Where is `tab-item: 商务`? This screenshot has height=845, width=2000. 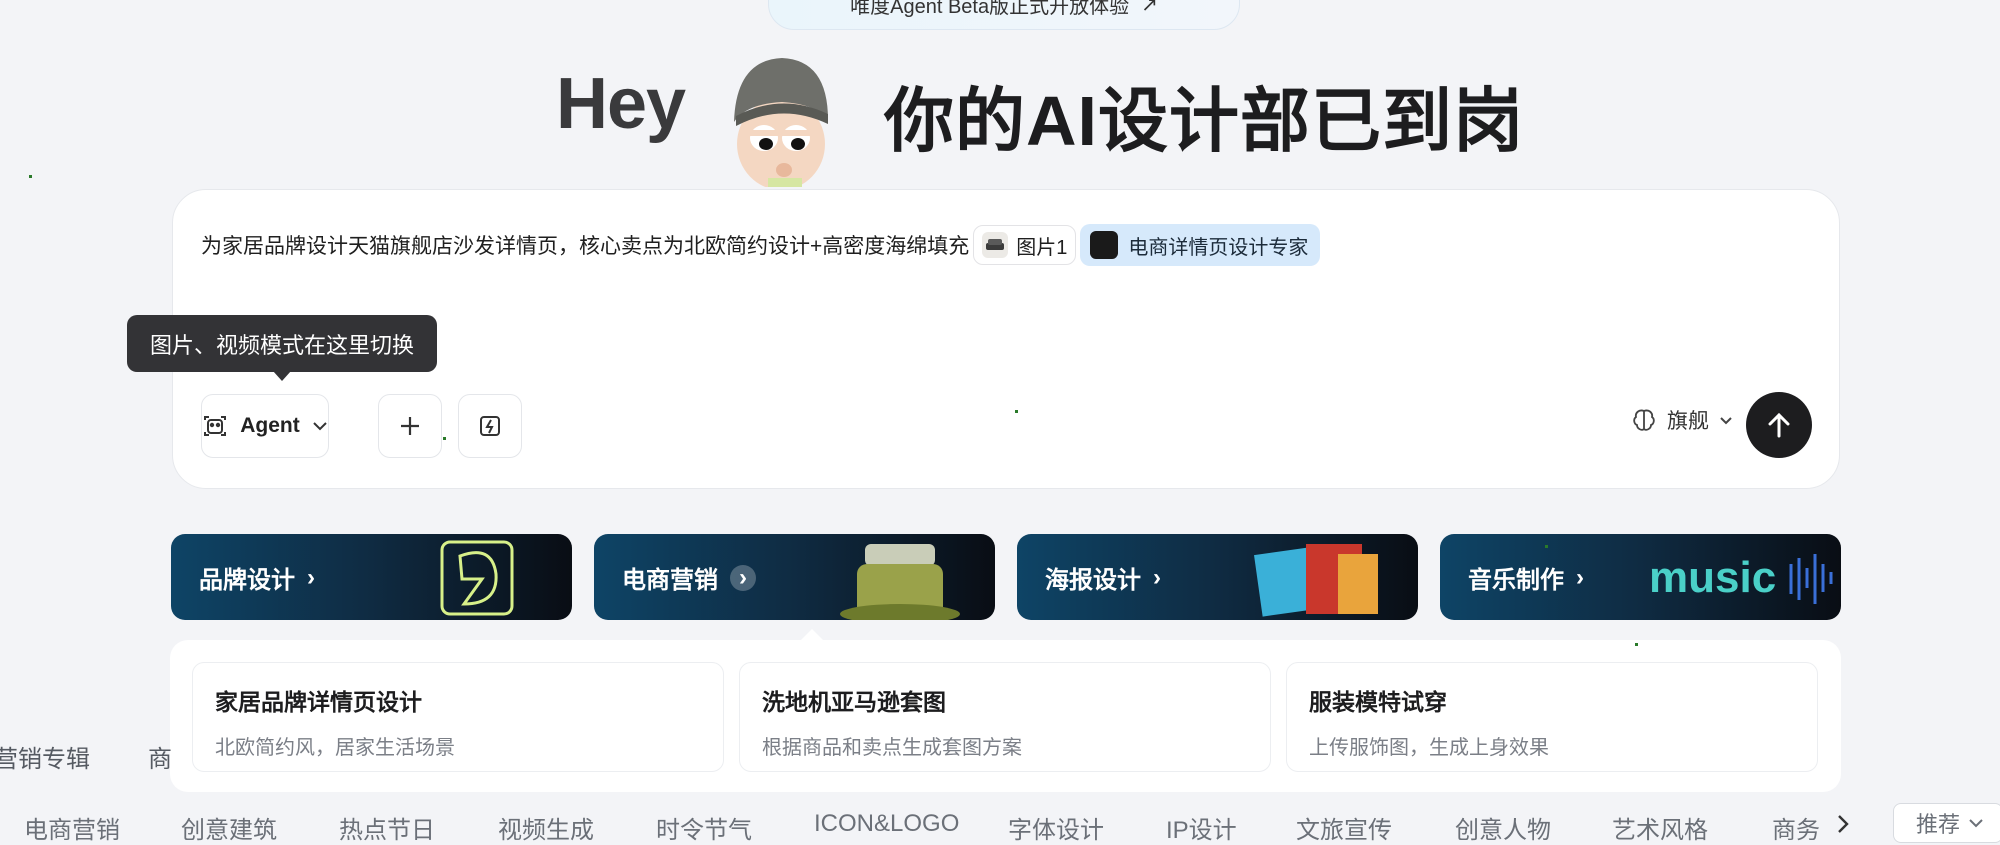
tab-item: 商务 is located at coordinates (1799, 827).